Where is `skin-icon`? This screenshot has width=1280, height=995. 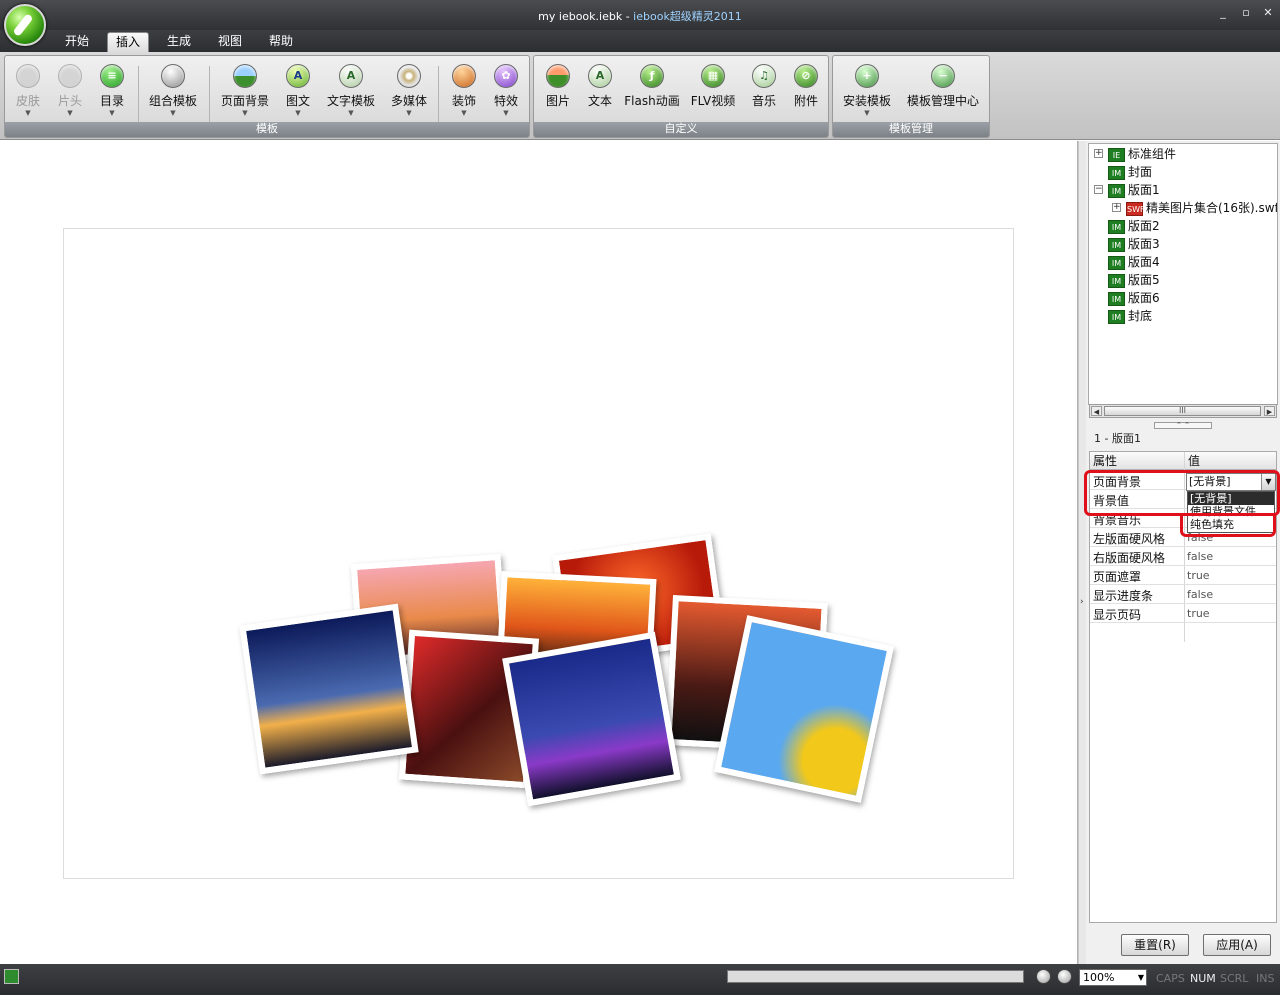 skin-icon is located at coordinates (28, 76).